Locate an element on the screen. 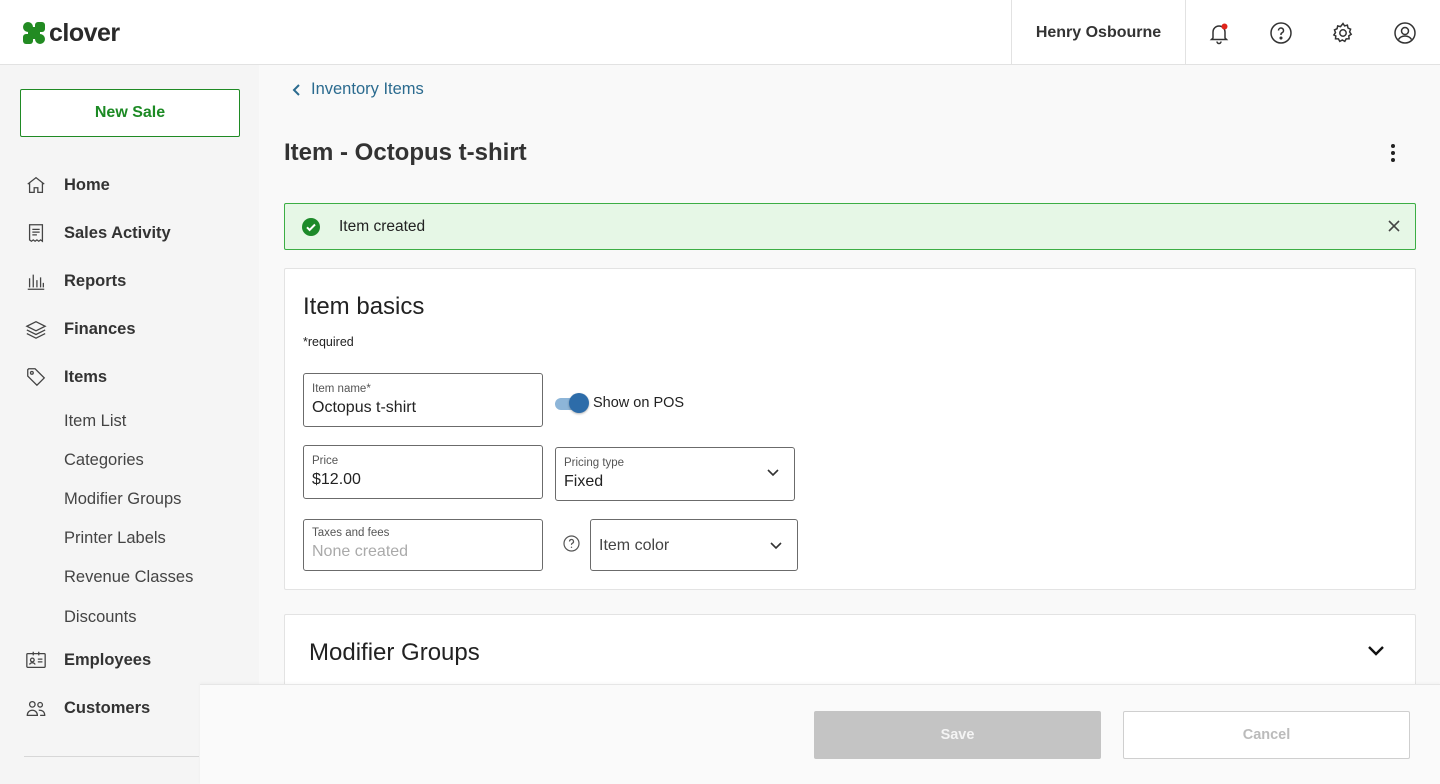  sidebar-item-label: Sales Activity is located at coordinates (117, 232).